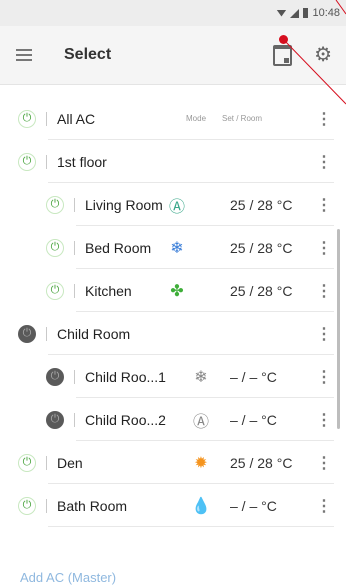 The image size is (346, 585). What do you see at coordinates (173, 13) in the screenshot?
I see `status-bar: 10:48` at bounding box center [173, 13].